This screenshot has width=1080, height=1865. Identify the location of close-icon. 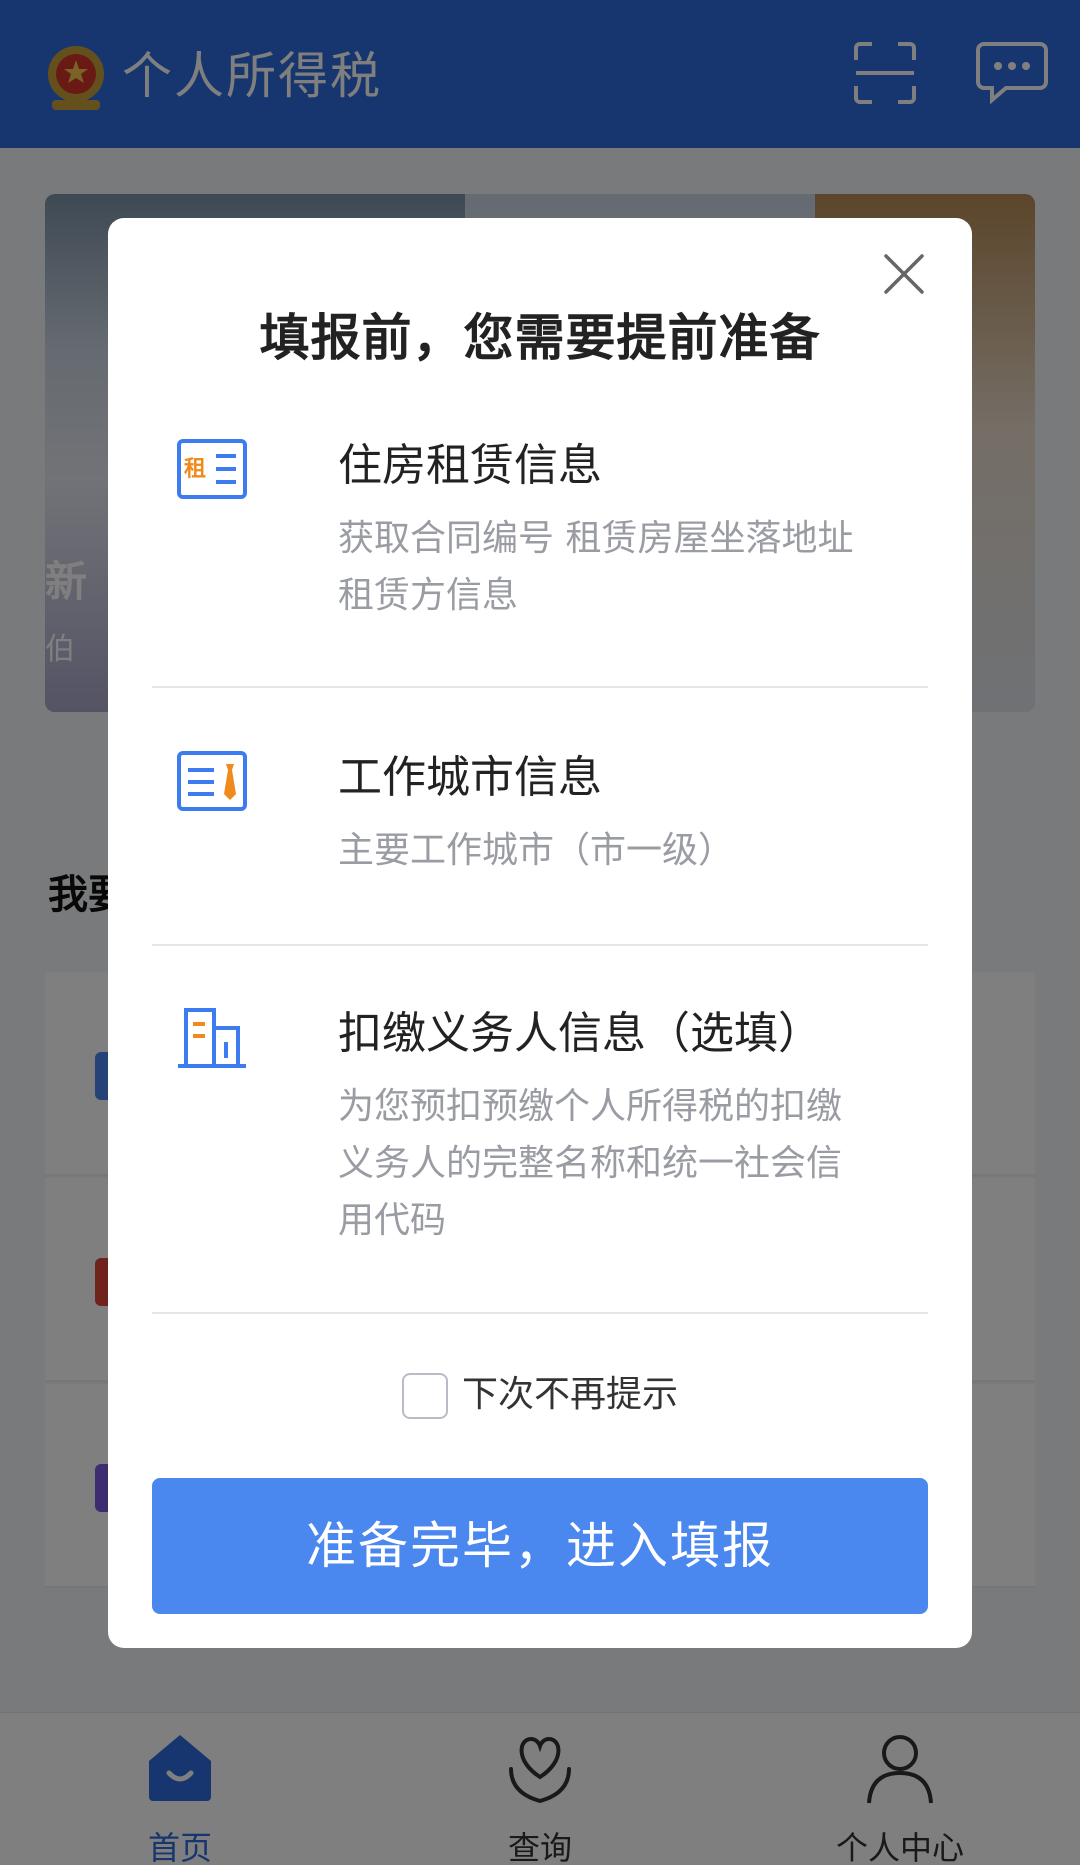
(904, 274).